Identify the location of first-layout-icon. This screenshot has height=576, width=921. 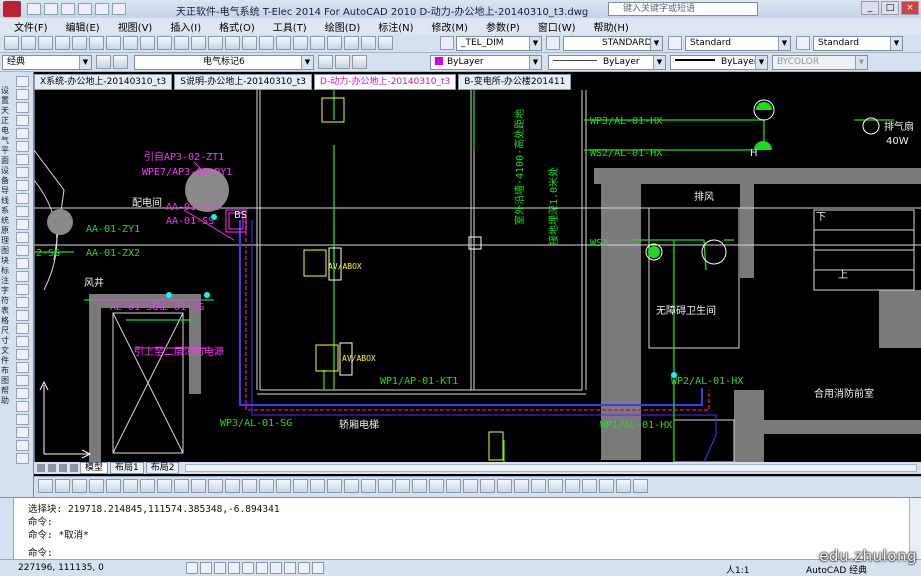
(41, 468).